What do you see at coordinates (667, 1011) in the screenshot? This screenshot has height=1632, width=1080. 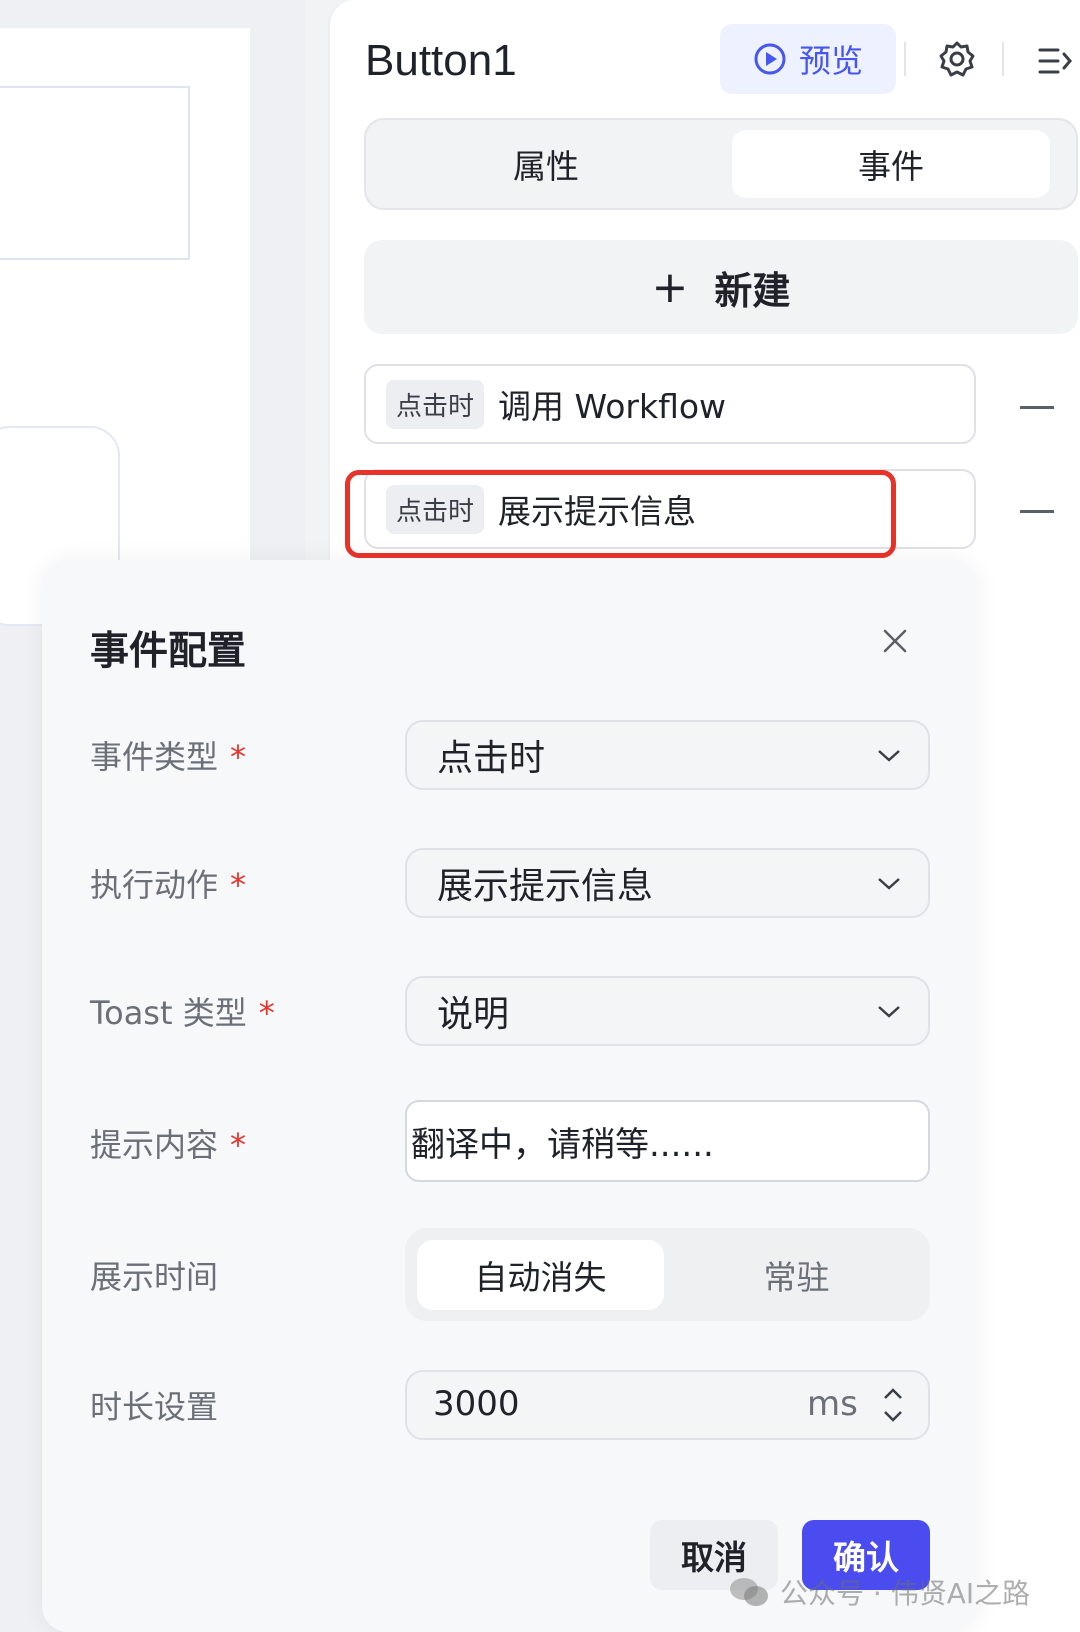 I see `toast-type-select: 说明` at bounding box center [667, 1011].